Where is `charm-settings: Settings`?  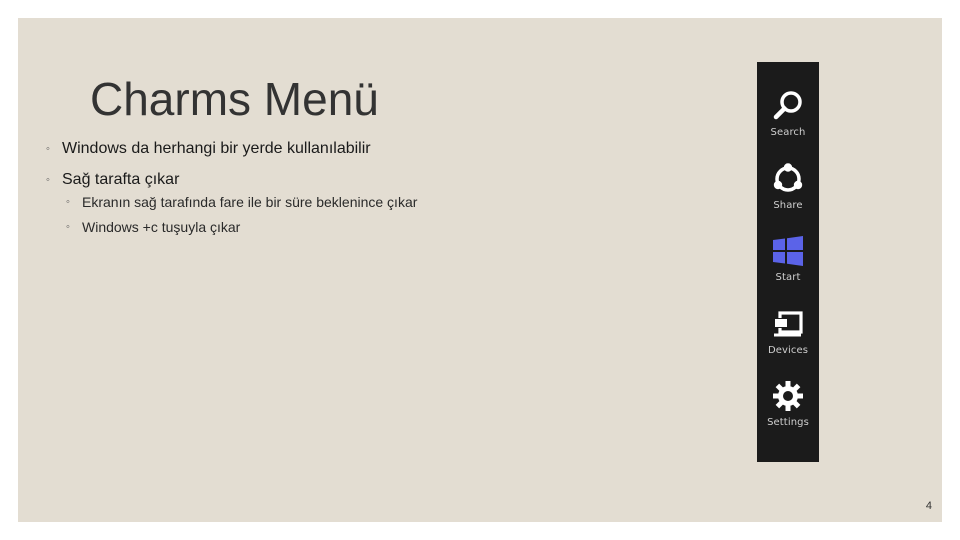
charm-settings: Settings is located at coordinates (788, 411).